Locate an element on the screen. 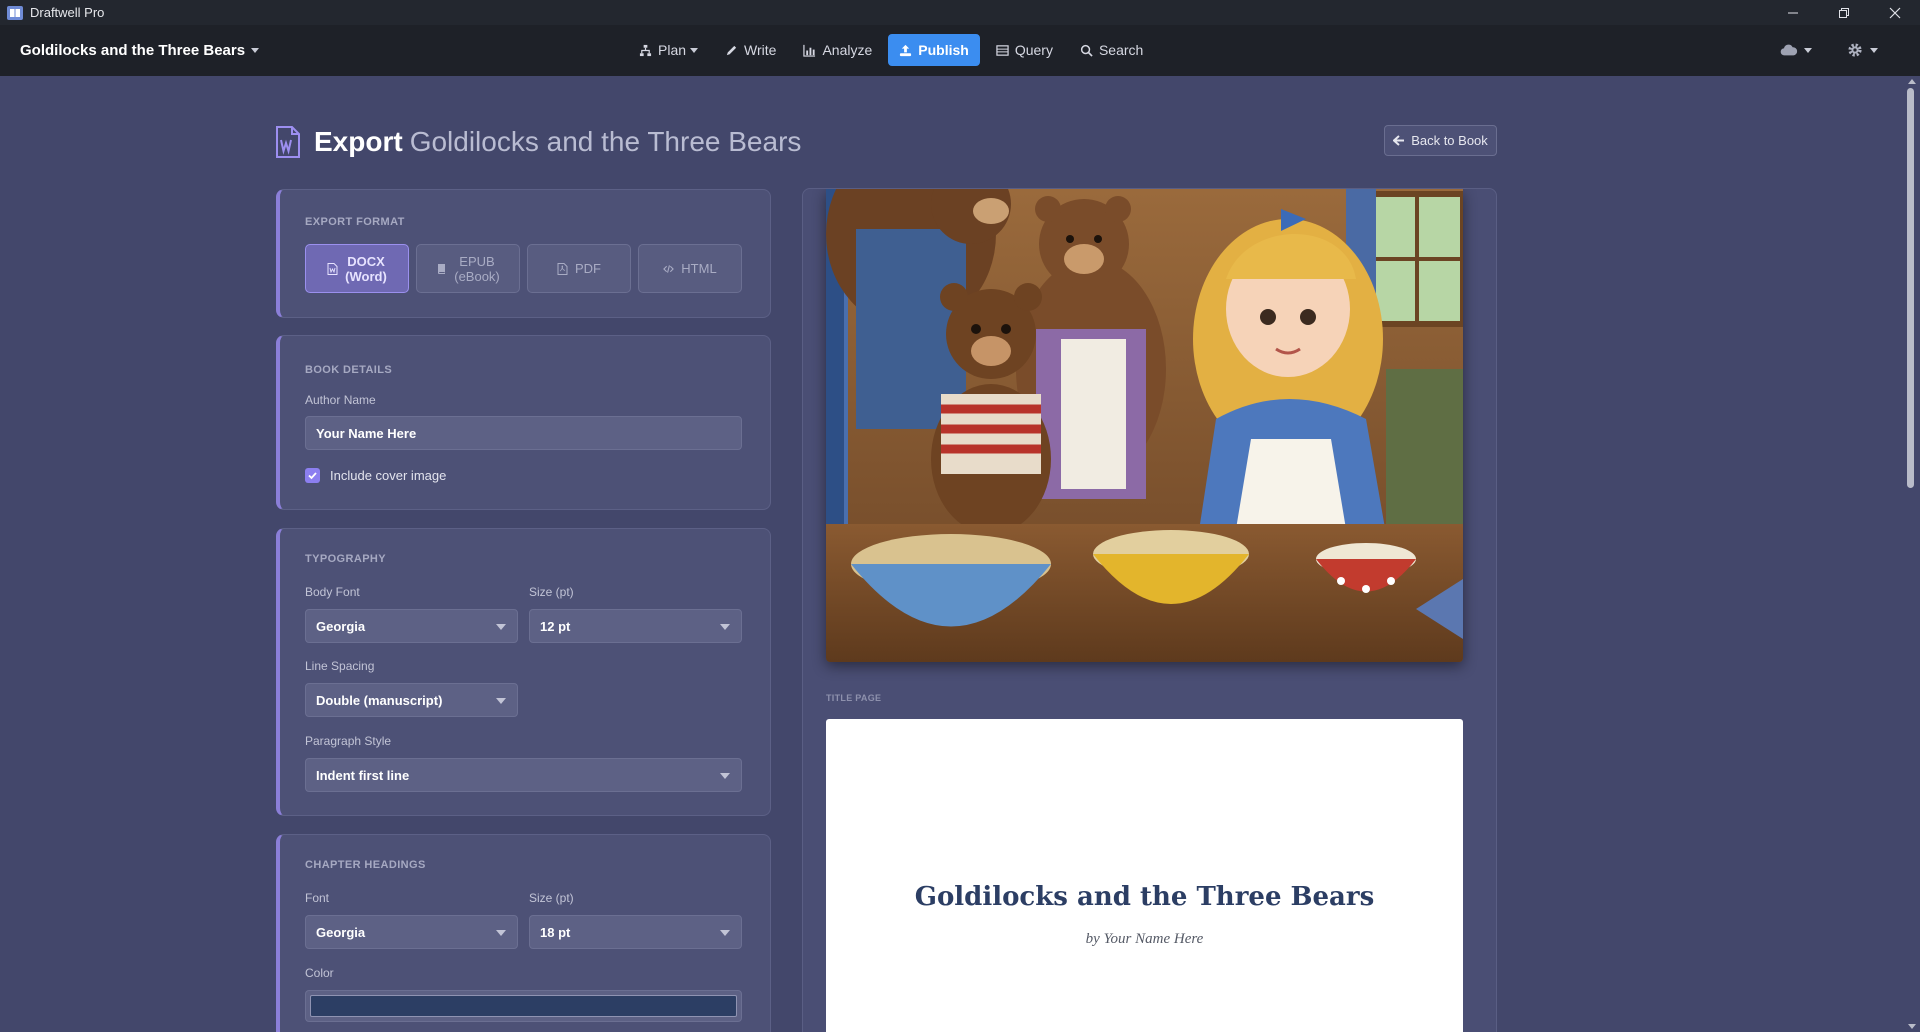 Image resolution: width=1920 pixels, height=1032 pixels. chart-icon is located at coordinates (809, 50).